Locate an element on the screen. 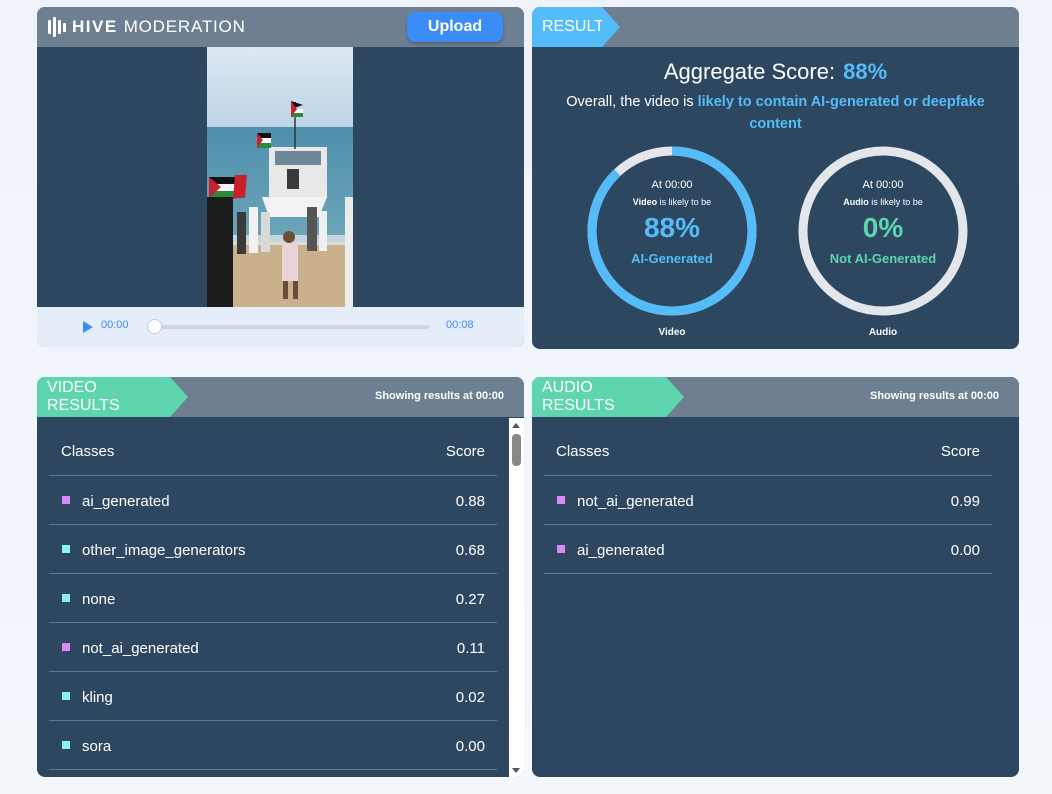 Image resolution: width=1052 pixels, height=794 pixels. aggregate-value: 88% is located at coordinates (865, 71).